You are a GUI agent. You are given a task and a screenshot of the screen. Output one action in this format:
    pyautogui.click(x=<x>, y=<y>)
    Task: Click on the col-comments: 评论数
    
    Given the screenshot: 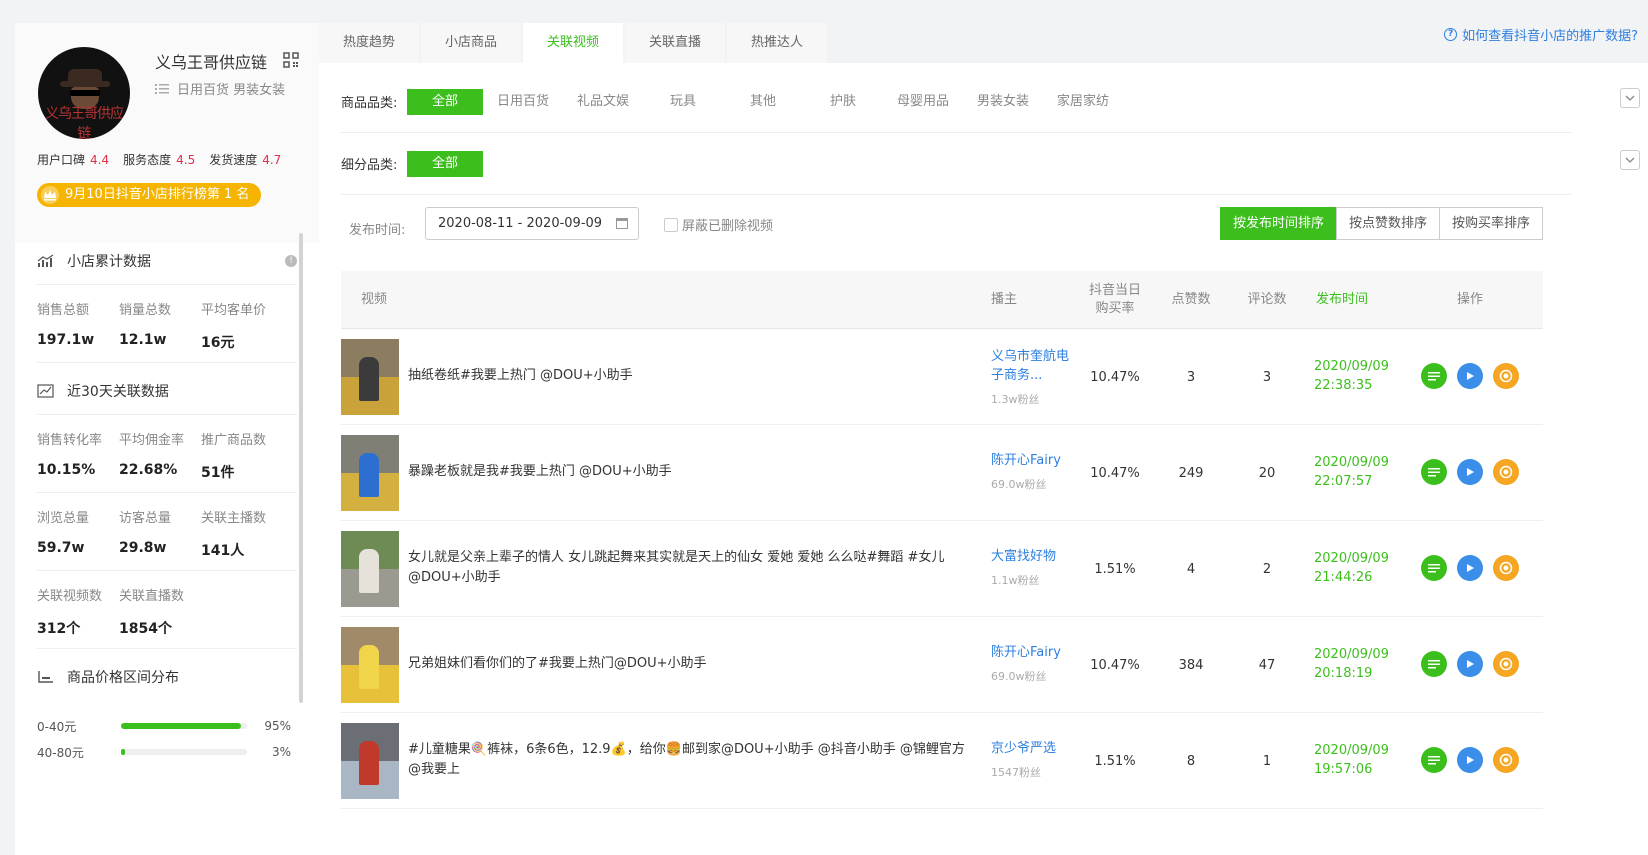 What is the action you would take?
    pyautogui.click(x=1267, y=300)
    